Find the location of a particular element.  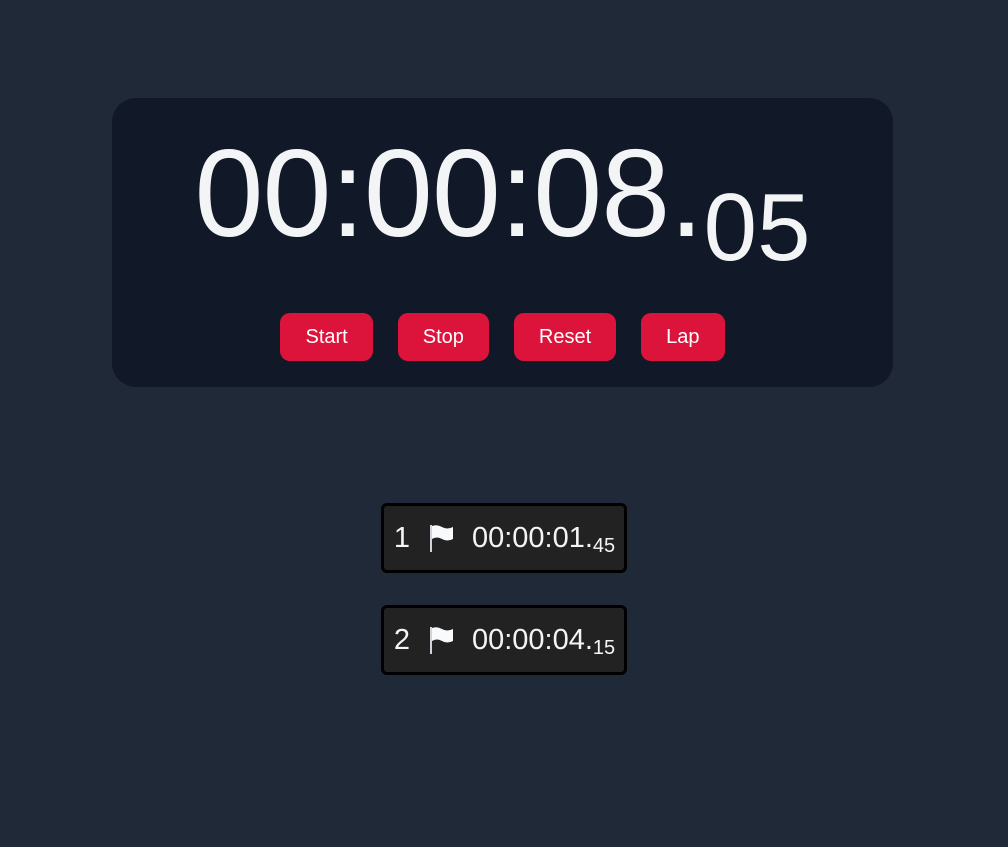

controls: Start Stop Reset Lap is located at coordinates (502, 337).